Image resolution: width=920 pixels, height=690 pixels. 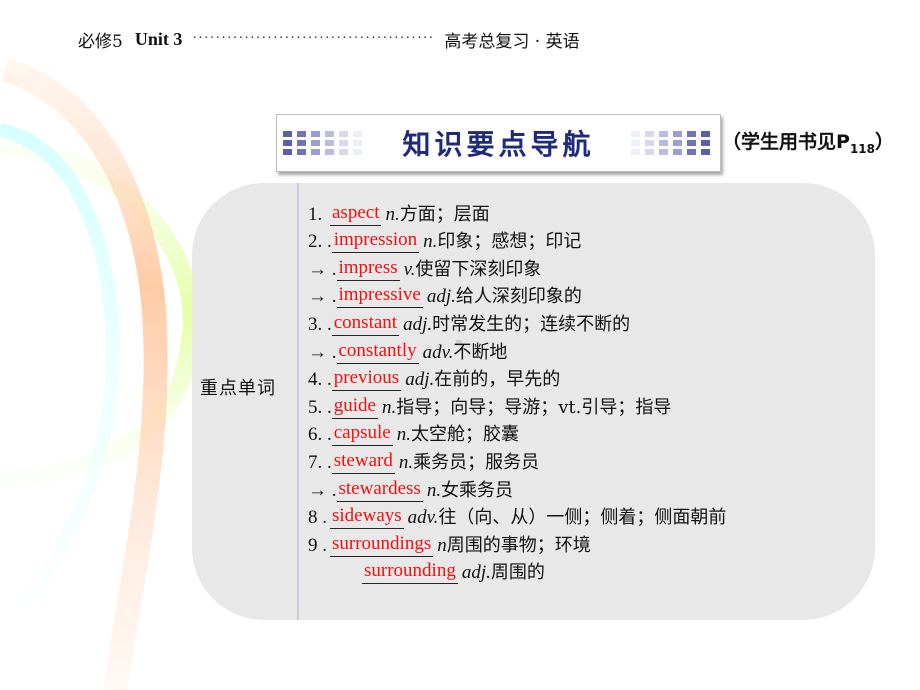 What do you see at coordinates (531, 324) in the screenshot?
I see `definition: 时常发生的；连续不断的` at bounding box center [531, 324].